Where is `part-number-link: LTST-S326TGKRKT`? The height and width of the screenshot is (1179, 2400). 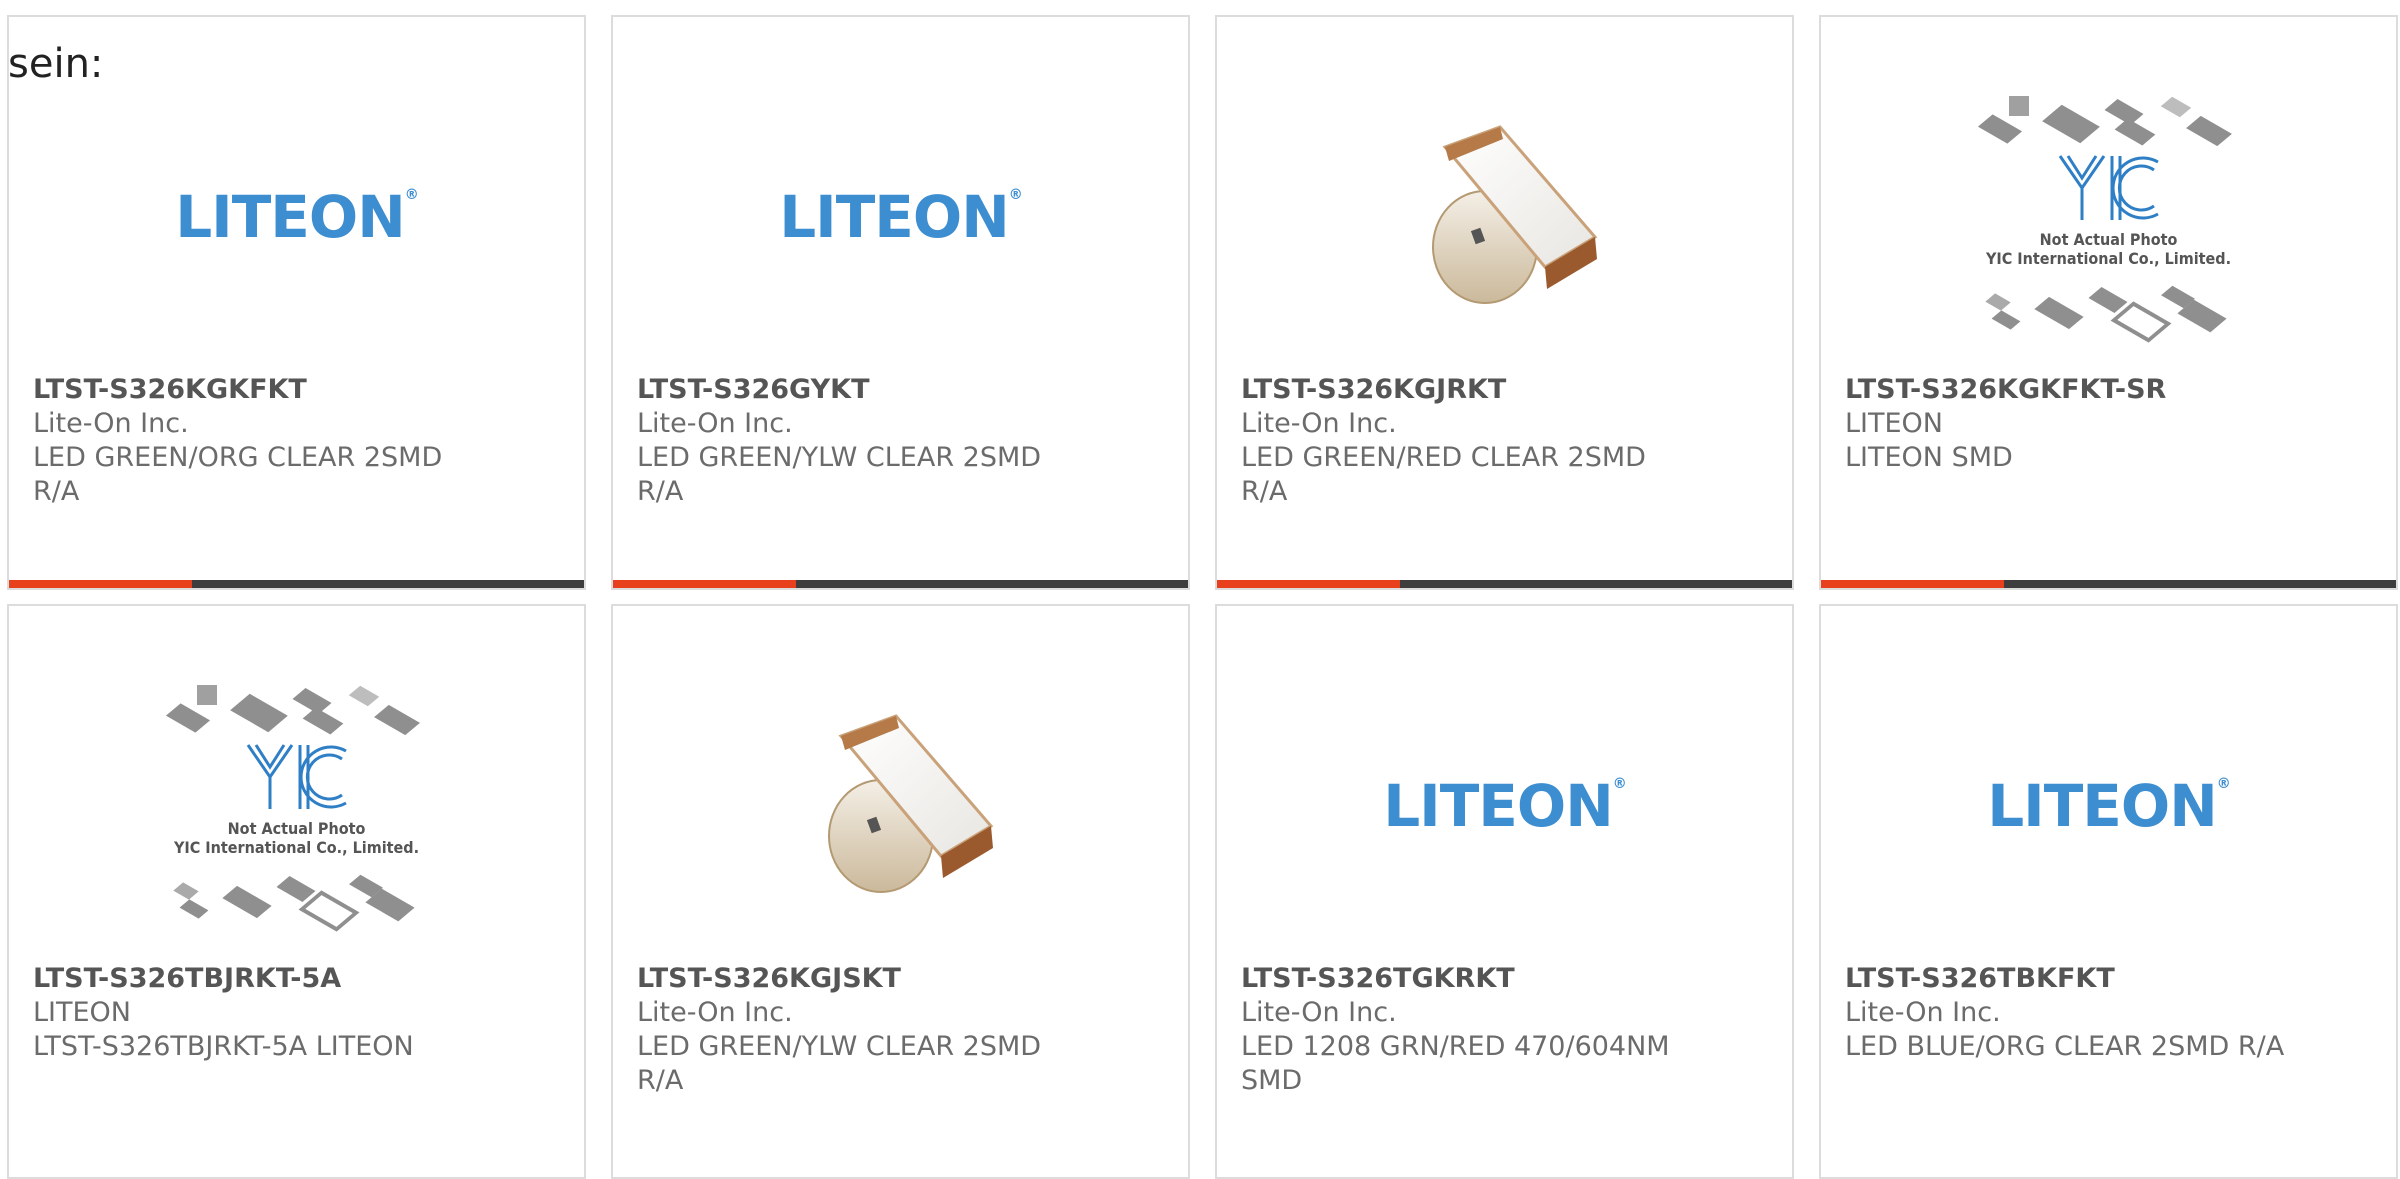
part-number-link: LTST-S326TGKRKT is located at coordinates (1506, 979).